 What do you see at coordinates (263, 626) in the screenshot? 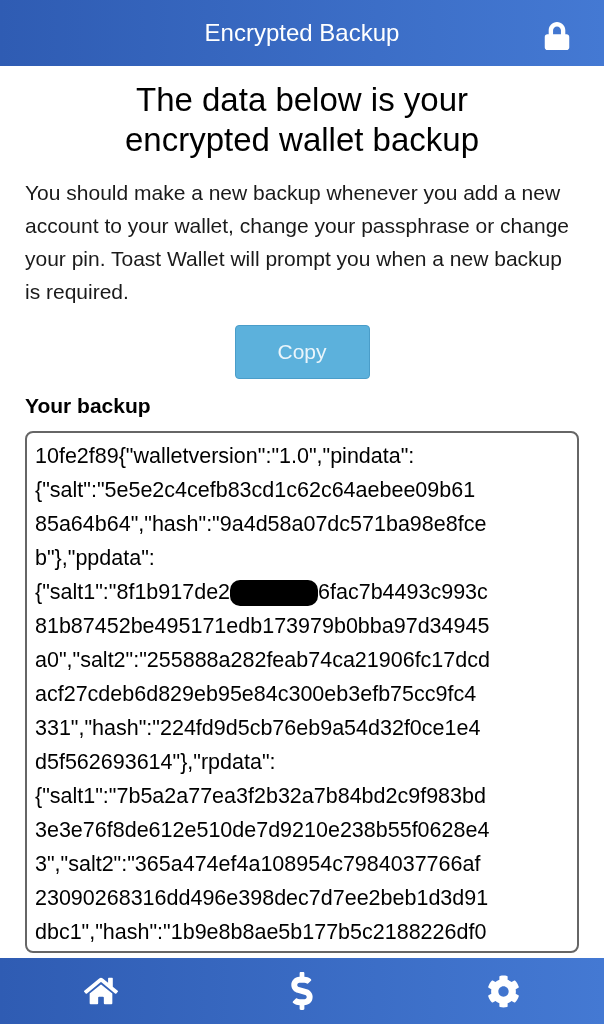
I see `backup-line: 81b87452be495171edb173979b0bba97d34945` at bounding box center [263, 626].